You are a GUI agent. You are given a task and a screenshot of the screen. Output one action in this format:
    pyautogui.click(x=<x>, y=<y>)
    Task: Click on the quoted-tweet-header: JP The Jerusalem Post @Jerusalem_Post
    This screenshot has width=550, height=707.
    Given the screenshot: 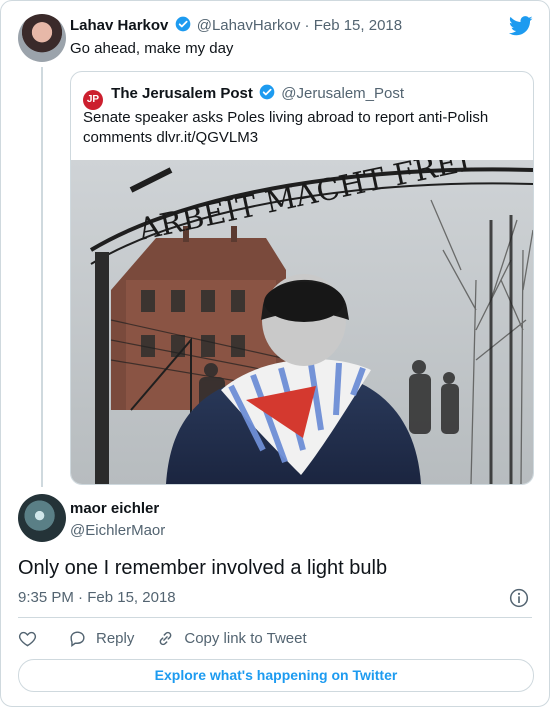 What is the action you would take?
    pyautogui.click(x=243, y=97)
    